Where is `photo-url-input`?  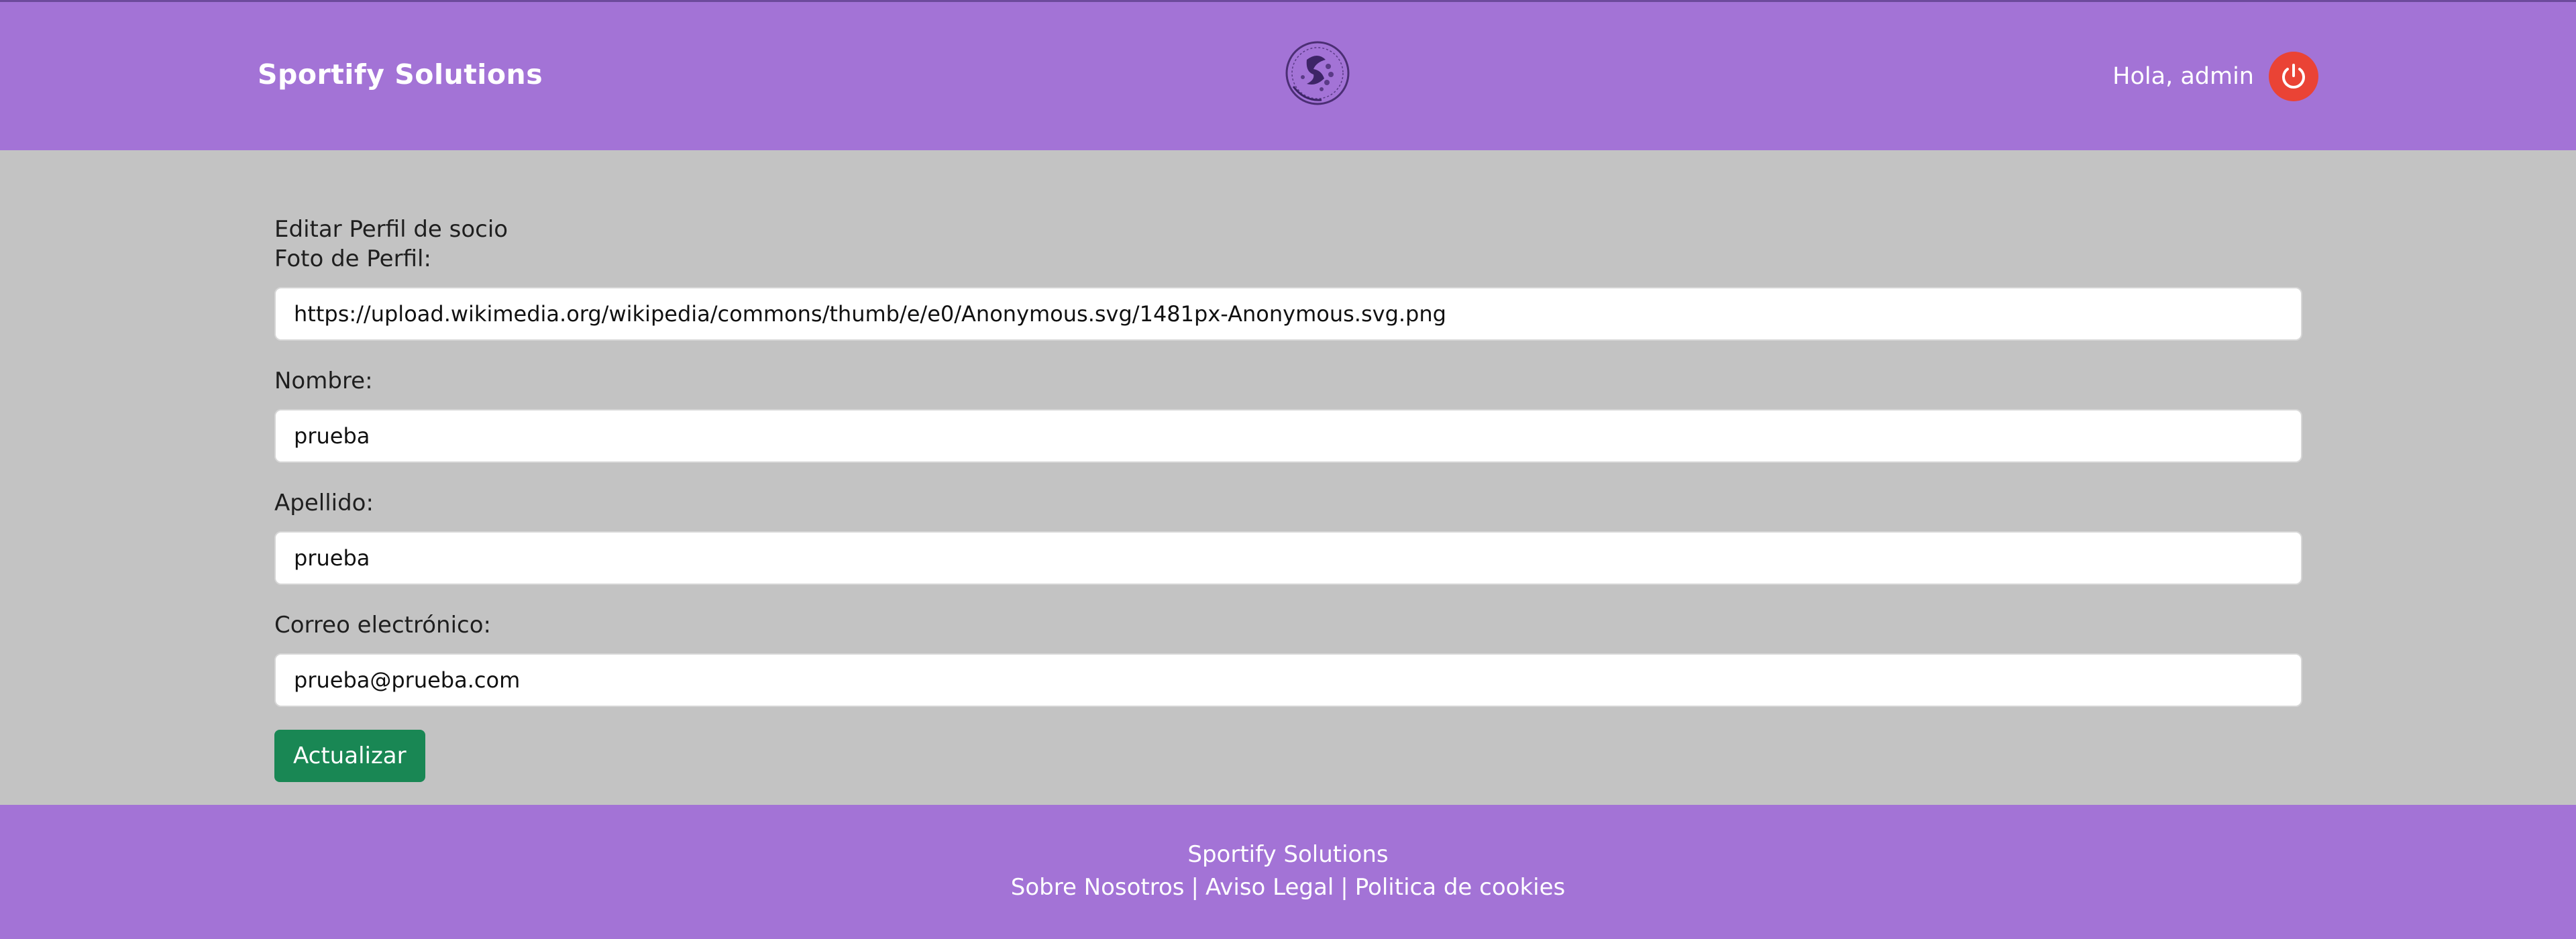
photo-url-input is located at coordinates (1288, 314).